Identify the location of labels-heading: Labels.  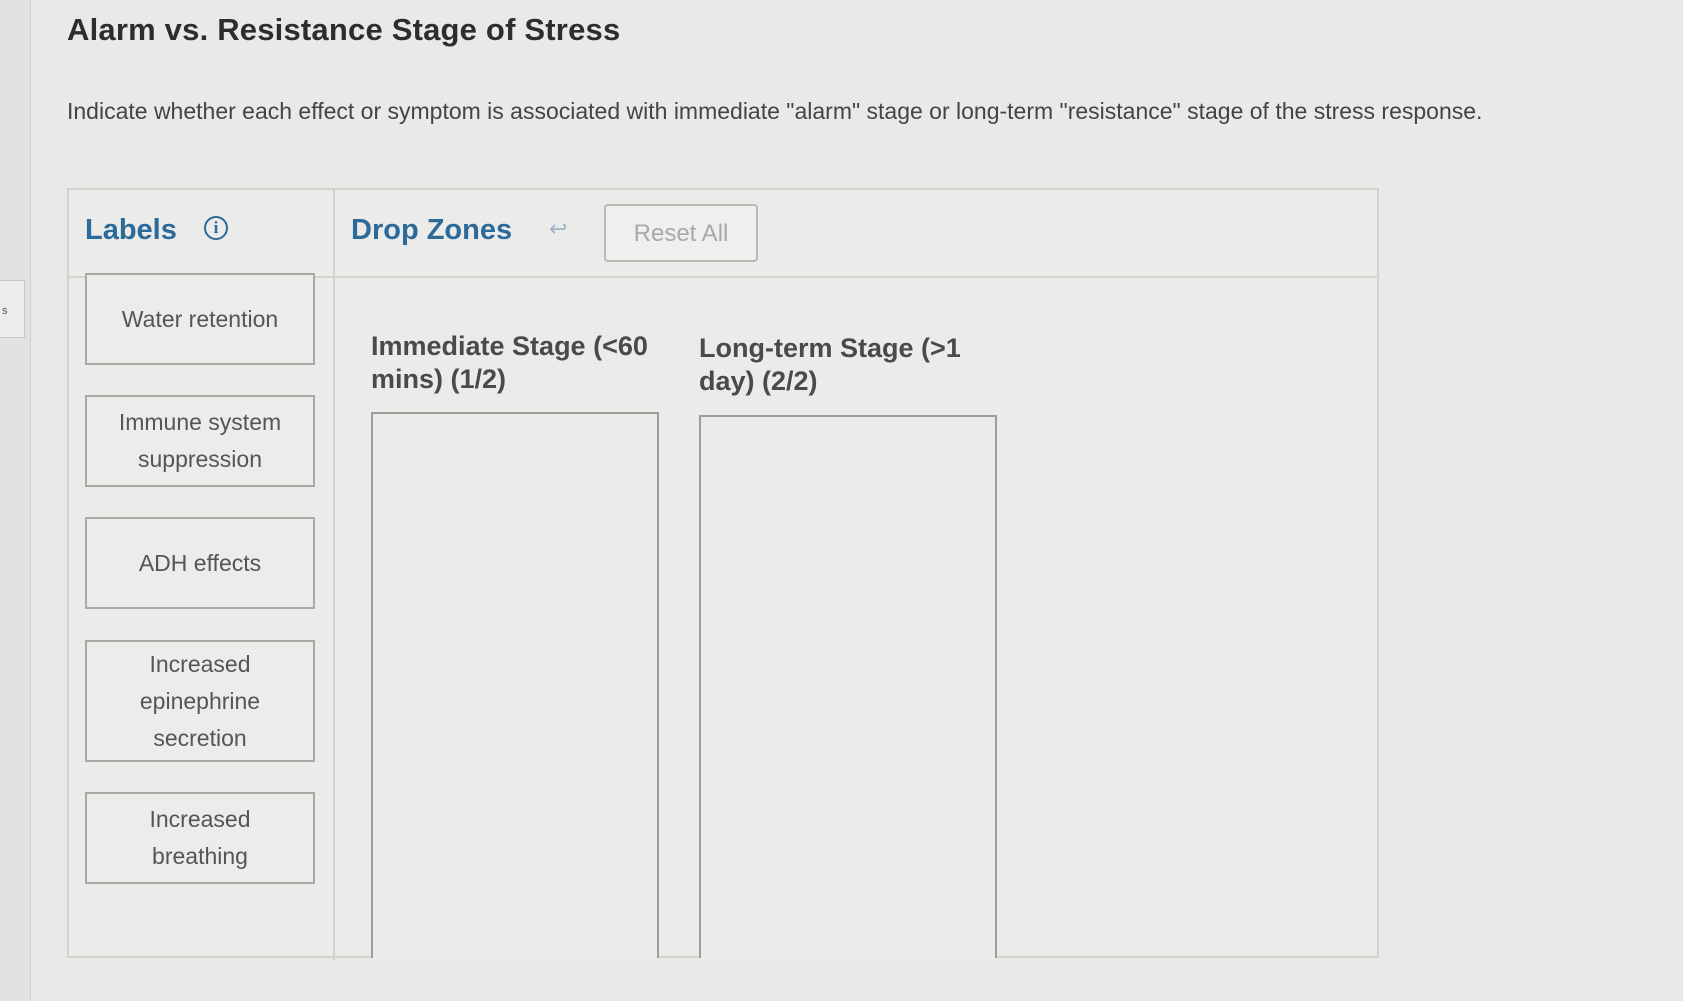
(131, 230).